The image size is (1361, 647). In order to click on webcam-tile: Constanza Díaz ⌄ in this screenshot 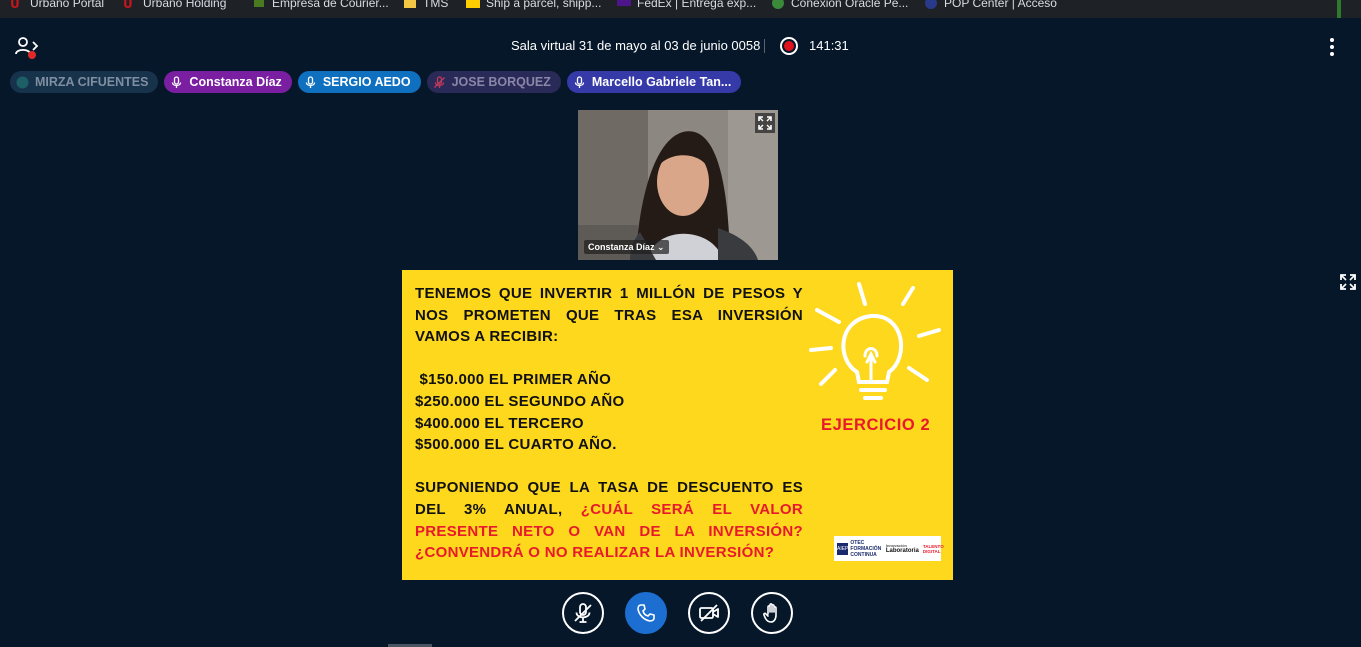, I will do `click(678, 185)`.